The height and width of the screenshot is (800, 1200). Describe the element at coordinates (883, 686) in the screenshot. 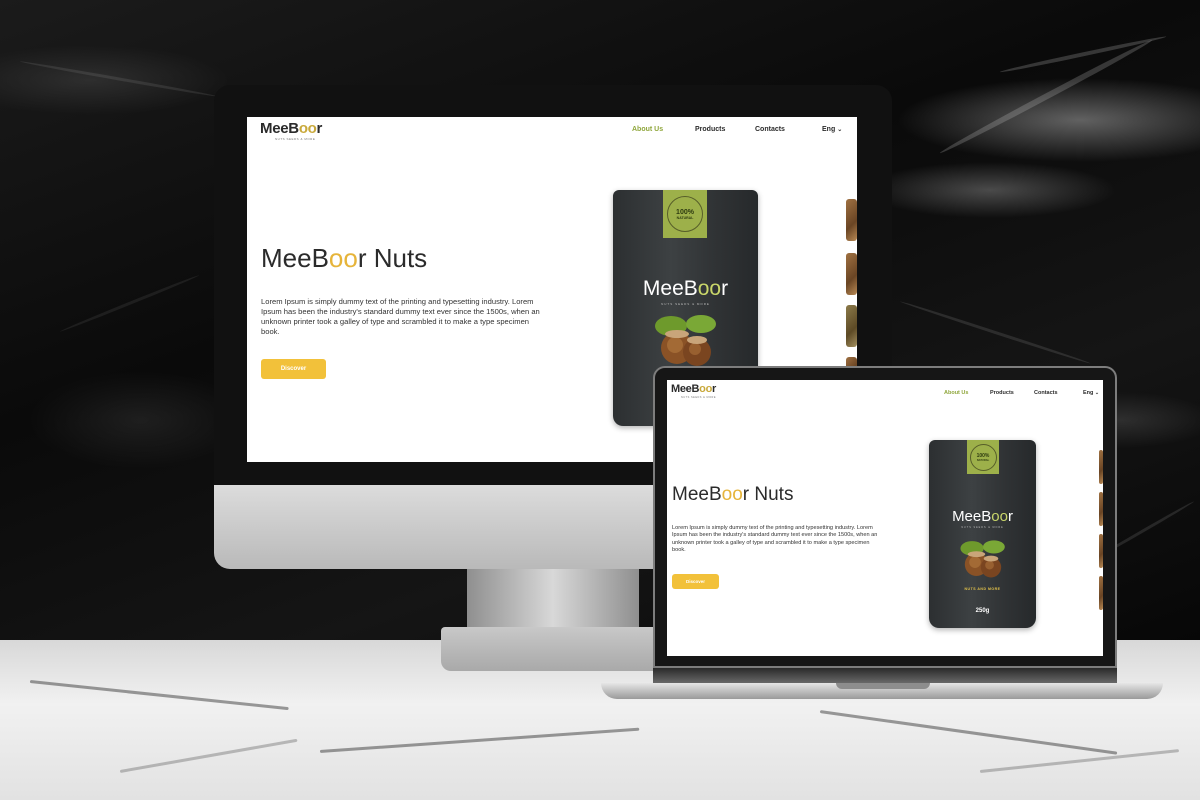

I see `laptop-notch` at that location.